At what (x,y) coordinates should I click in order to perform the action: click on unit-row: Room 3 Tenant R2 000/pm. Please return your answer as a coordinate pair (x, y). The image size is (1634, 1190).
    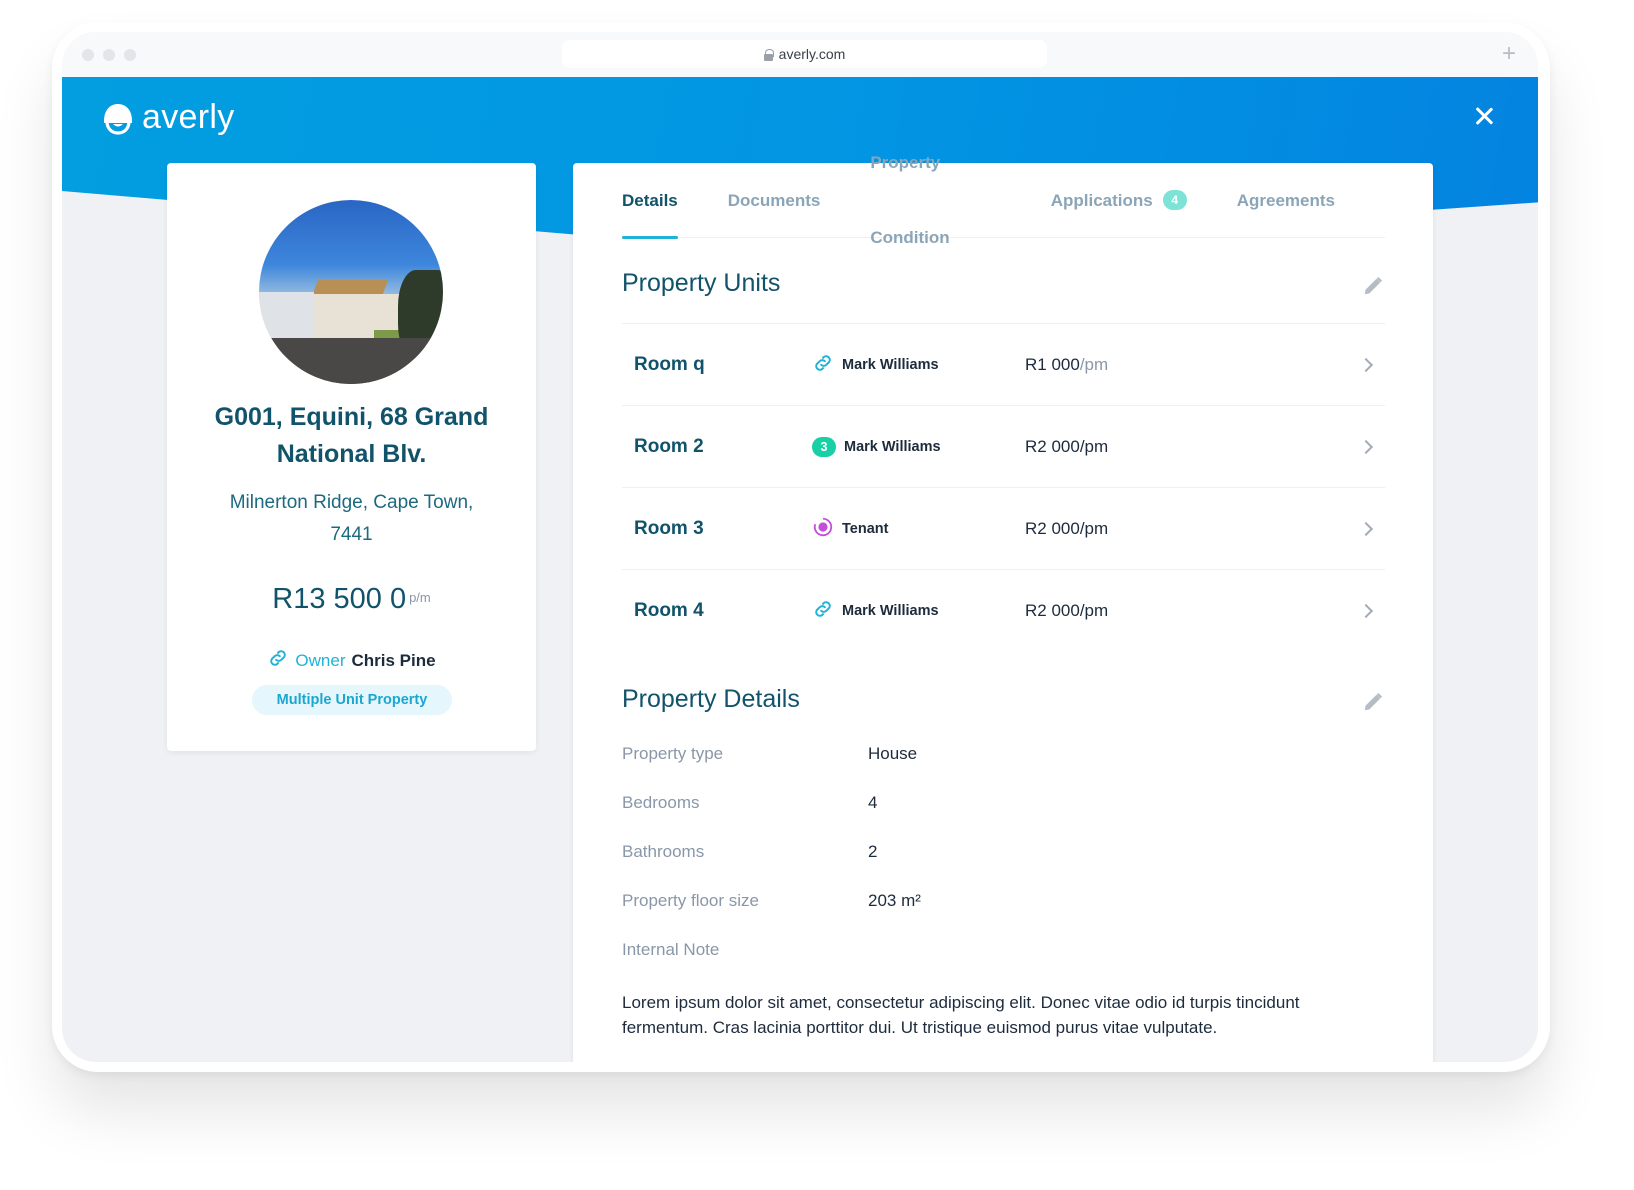
    Looking at the image, I should click on (1003, 529).